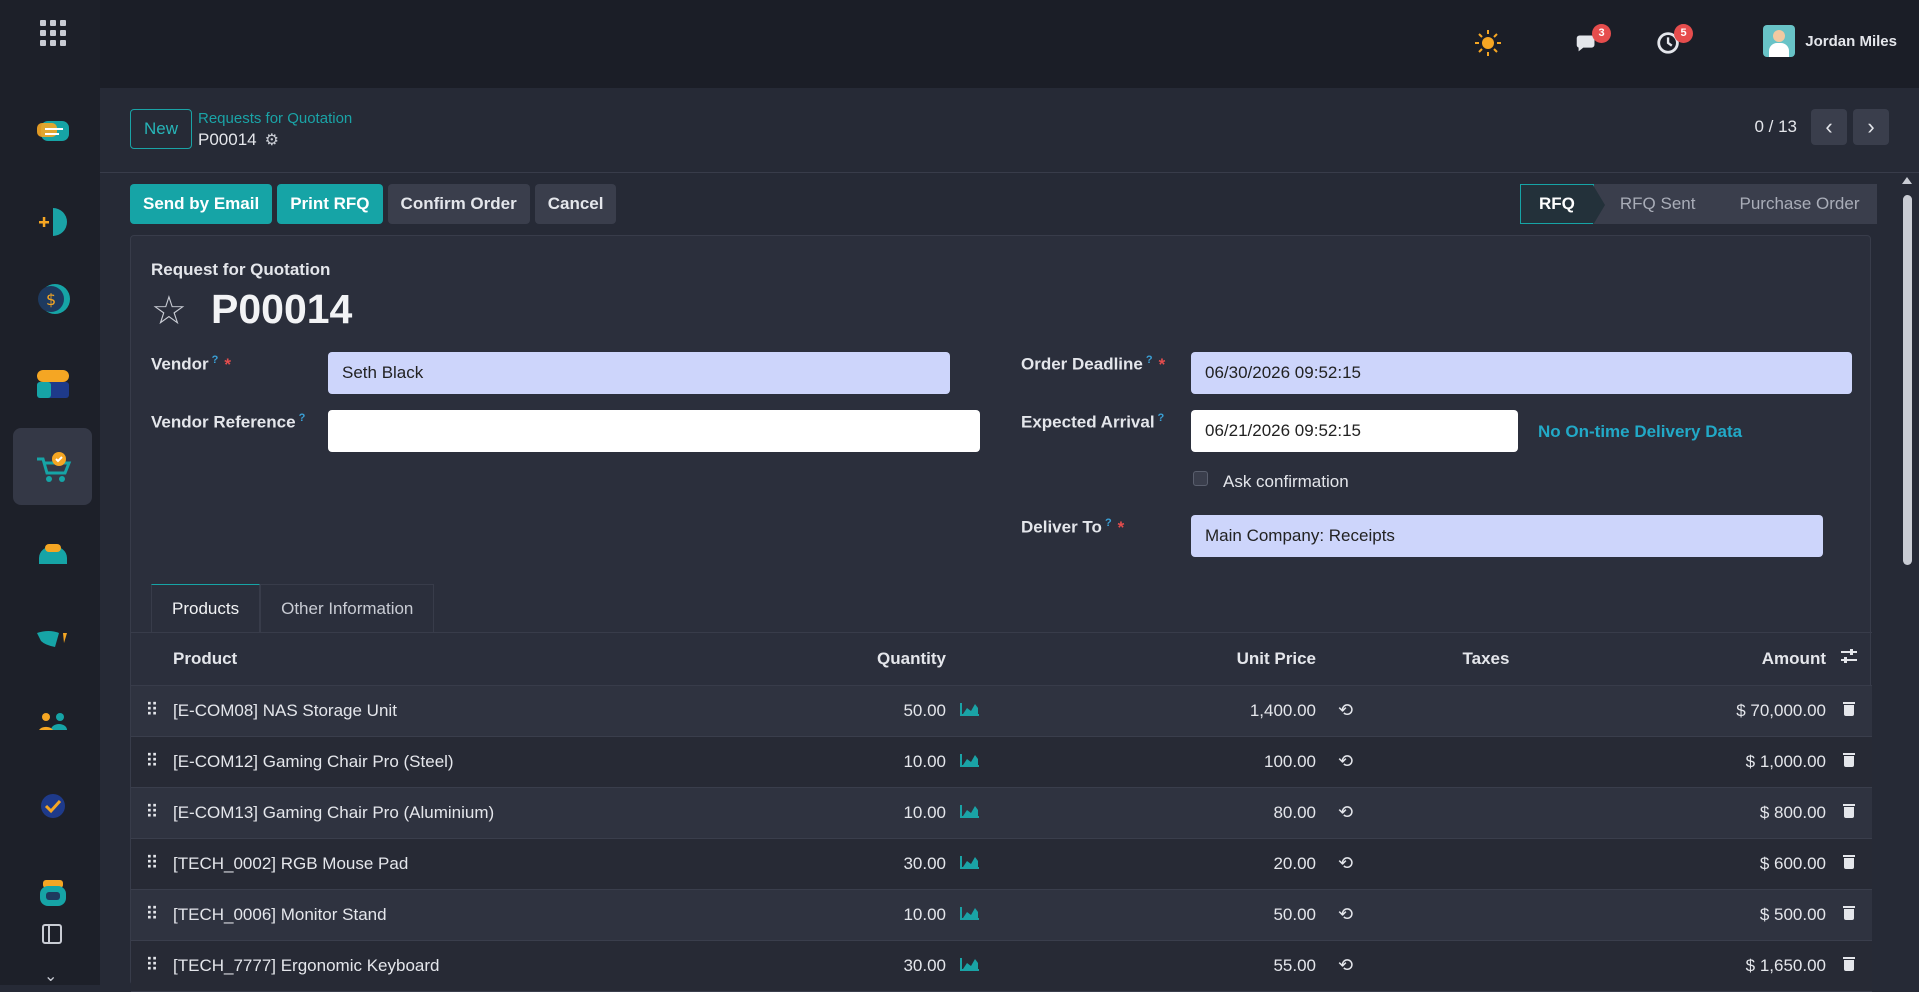 The width and height of the screenshot is (1919, 992). I want to click on scroll-up-arrow, so click(1907, 180).